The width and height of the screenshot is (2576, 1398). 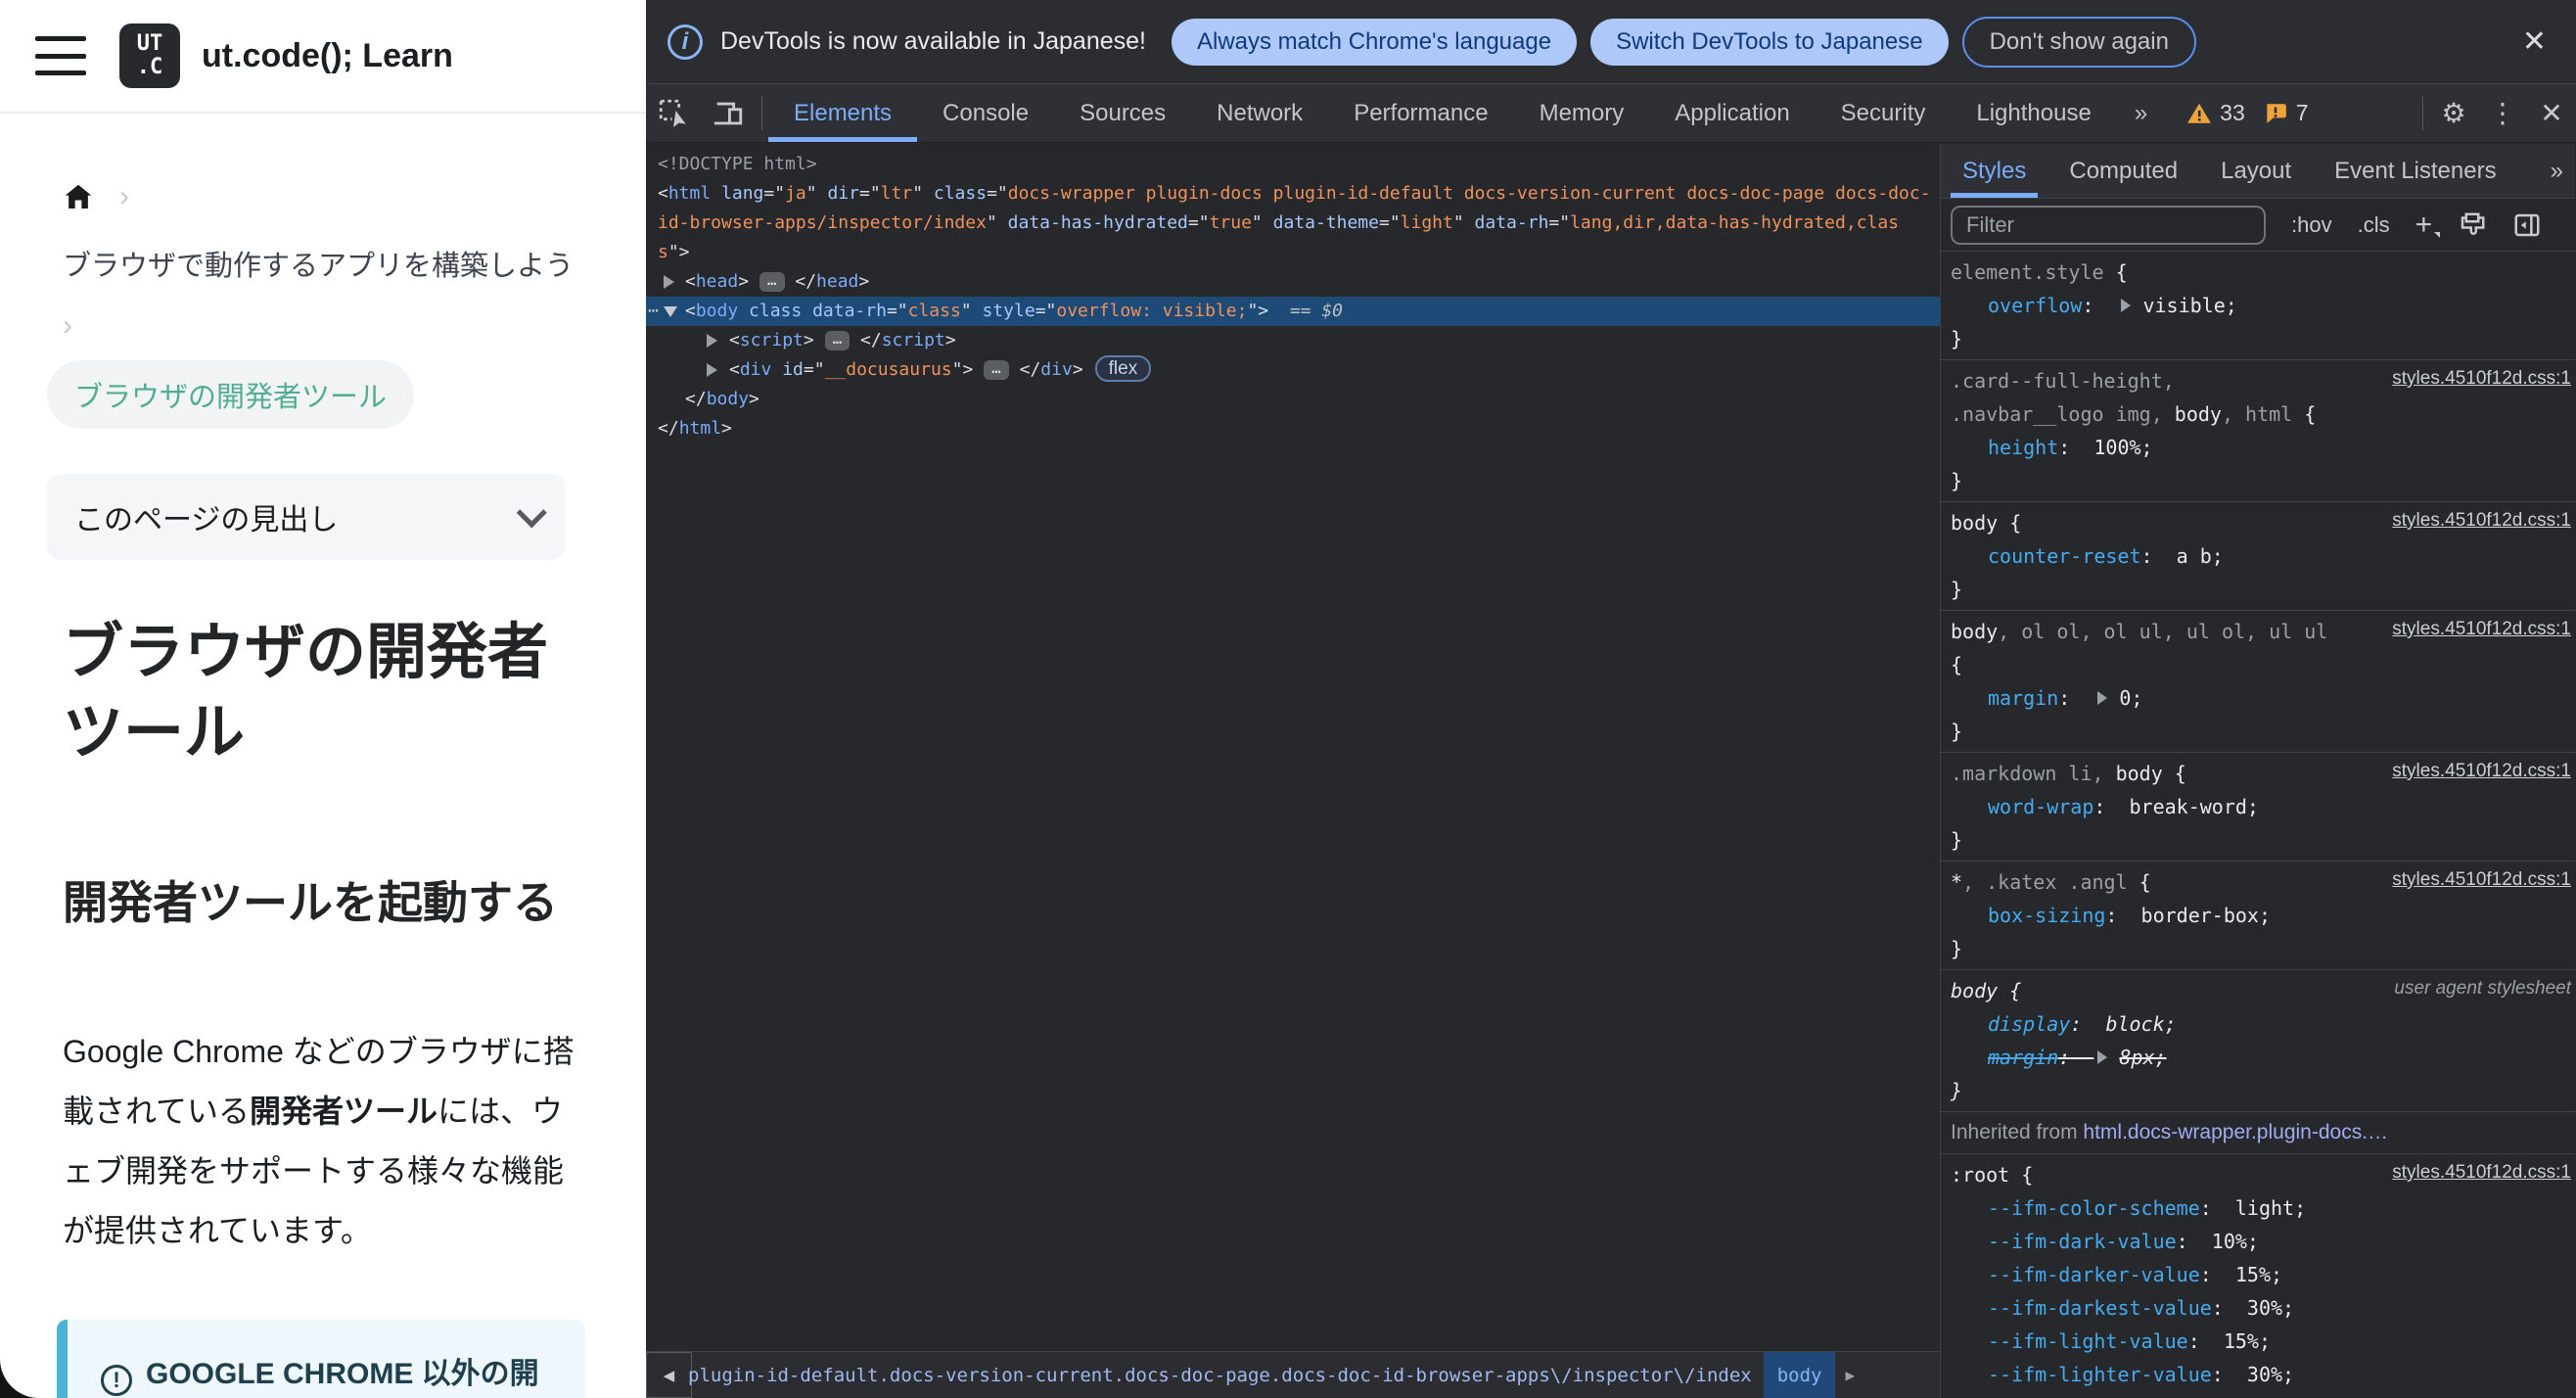 What do you see at coordinates (2109, 225) in the screenshot?
I see `styles-filter-input` at bounding box center [2109, 225].